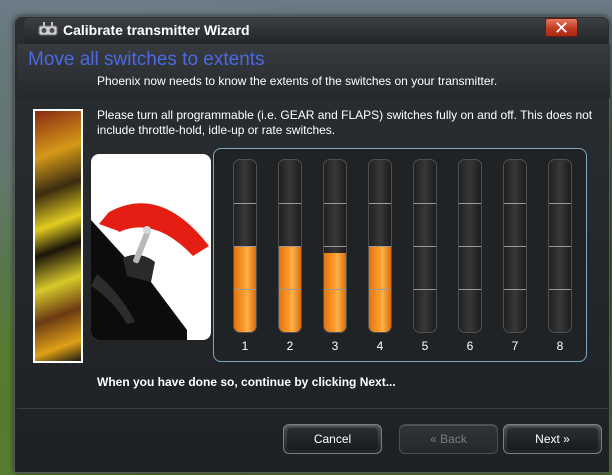 Image resolution: width=612 pixels, height=475 pixels. I want to click on side-banner-image, so click(58, 236).